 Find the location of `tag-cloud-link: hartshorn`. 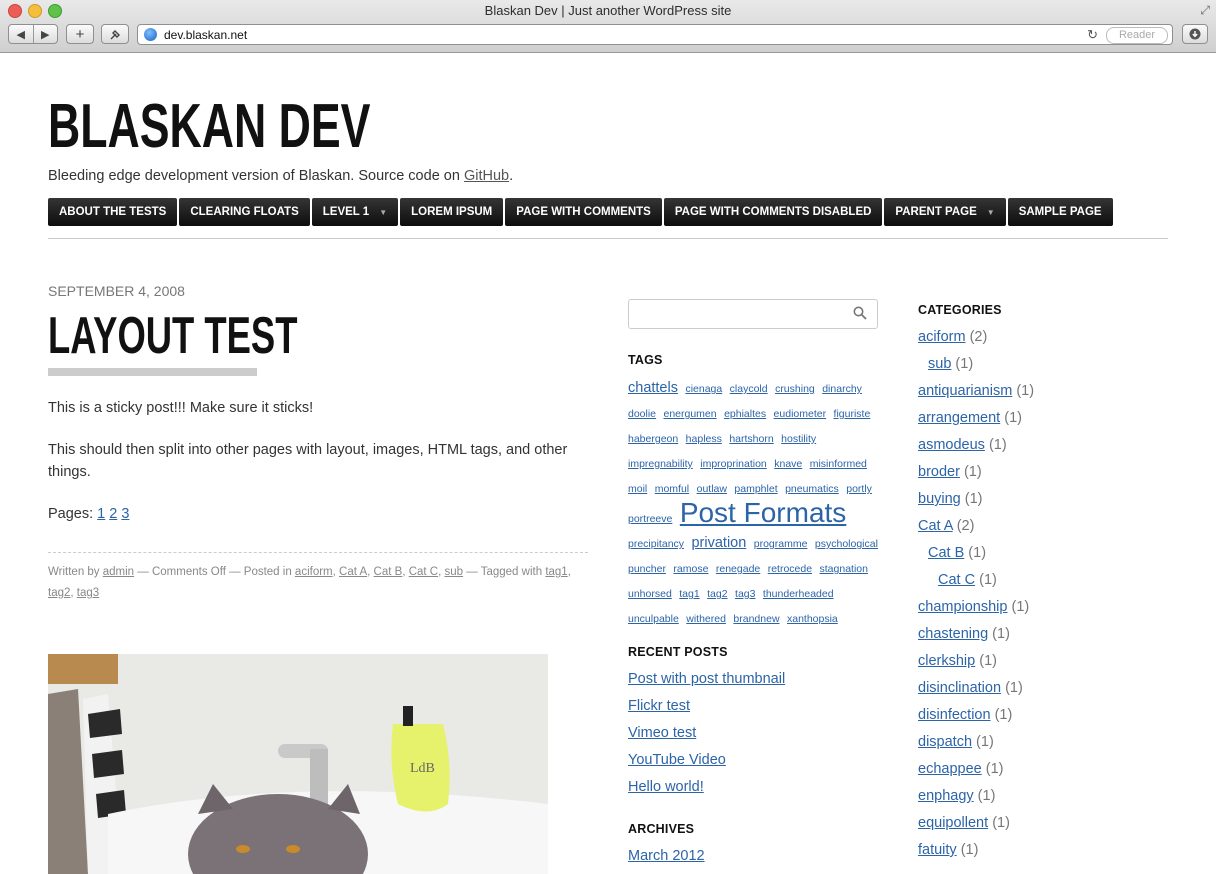

tag-cloud-link: hartshorn is located at coordinates (751, 439).